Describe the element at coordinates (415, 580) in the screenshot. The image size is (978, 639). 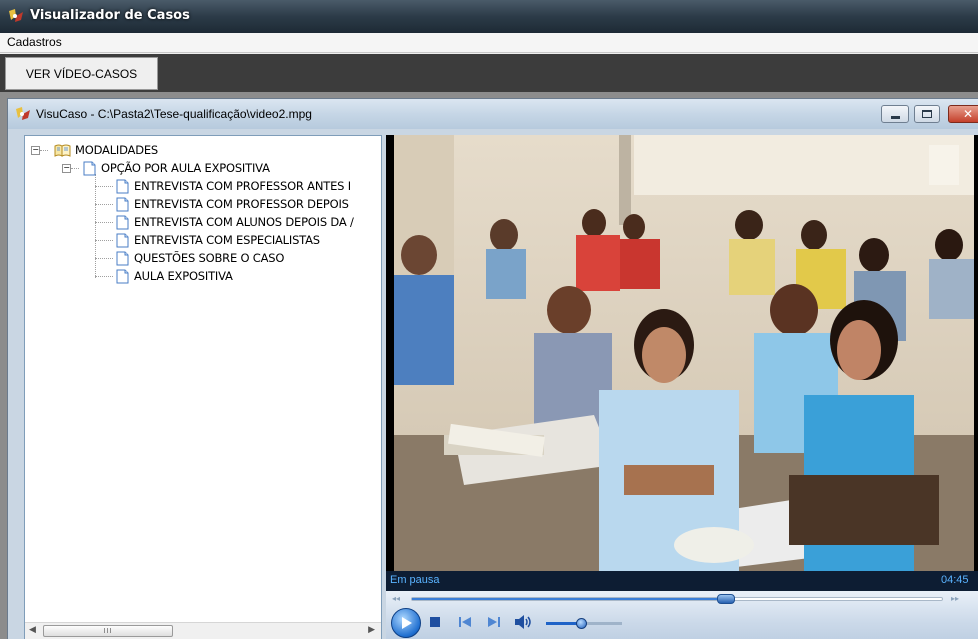
I see `playback-status: Em pausa` at that location.